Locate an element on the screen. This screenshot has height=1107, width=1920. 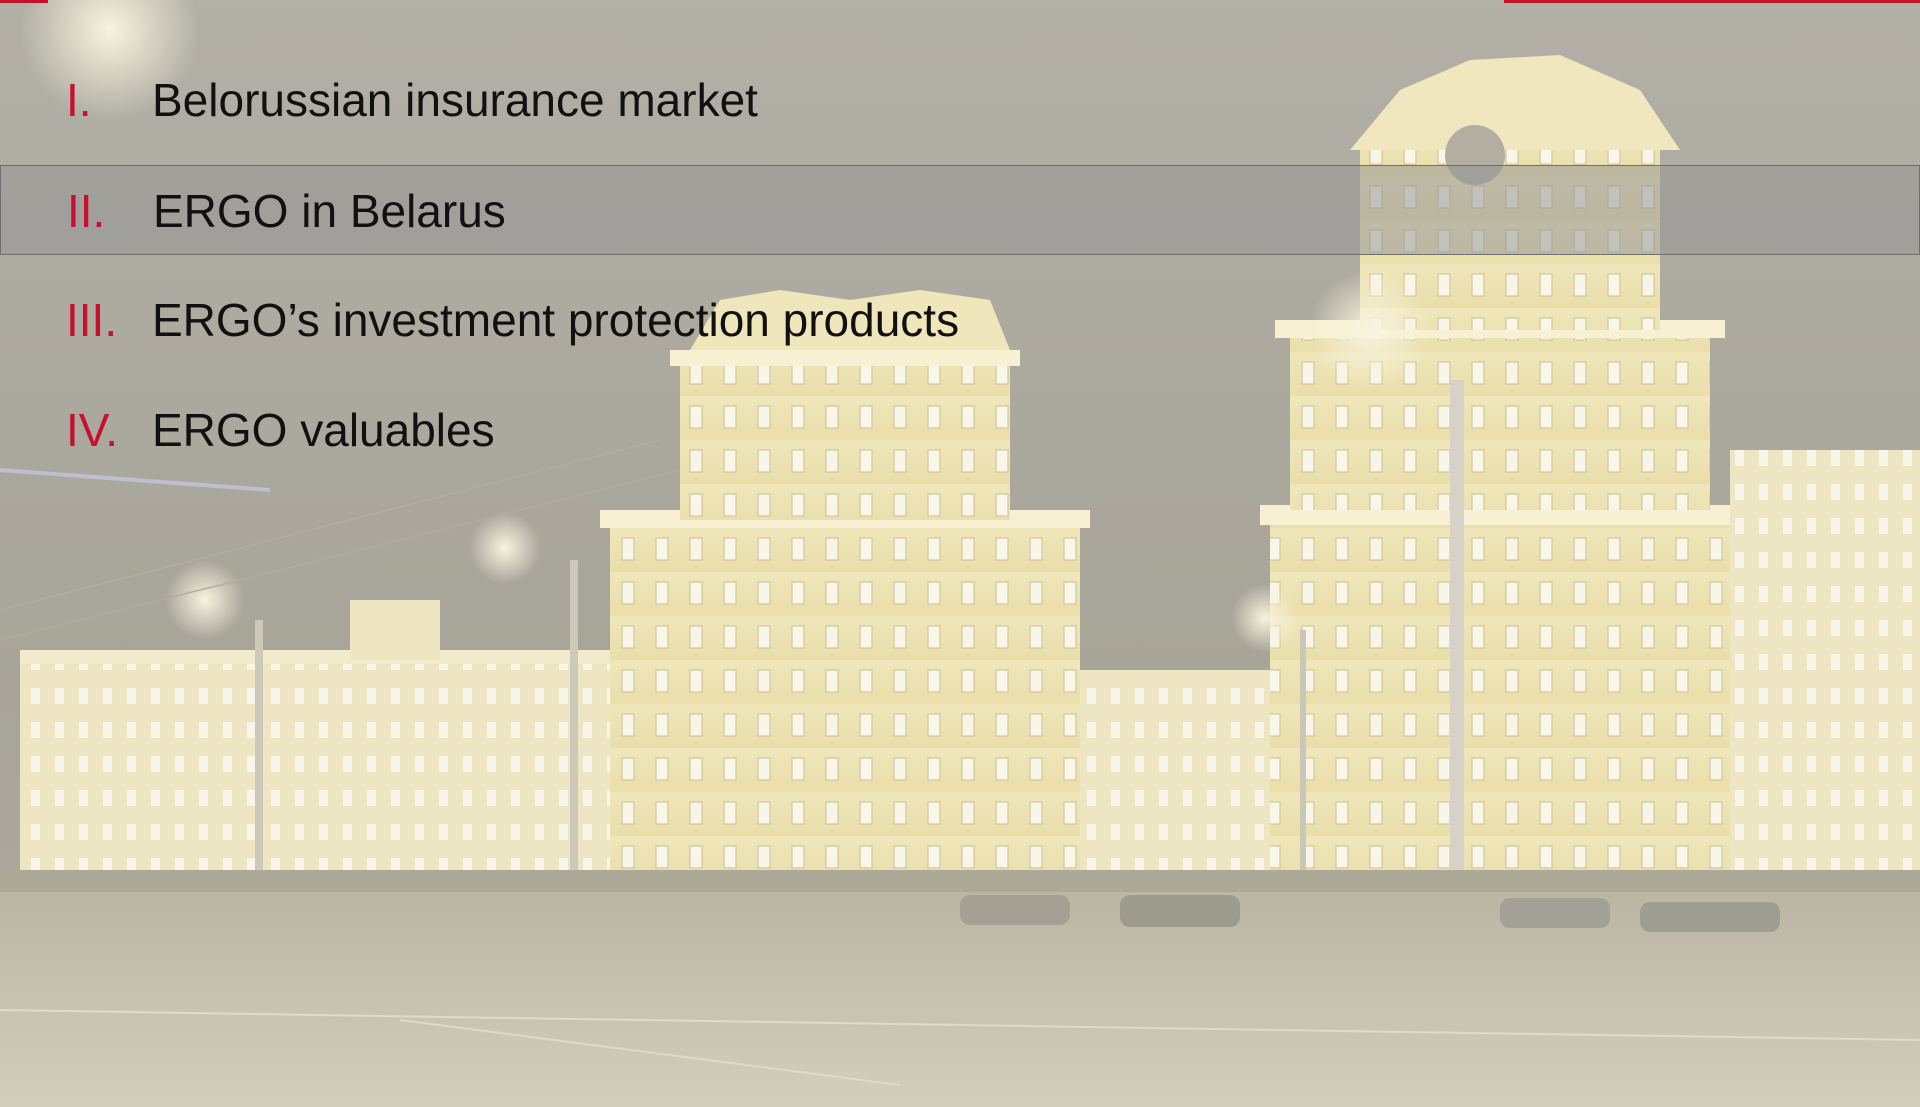
agenda-item-1: I. Belorussian insurance market is located at coordinates (960, 100).